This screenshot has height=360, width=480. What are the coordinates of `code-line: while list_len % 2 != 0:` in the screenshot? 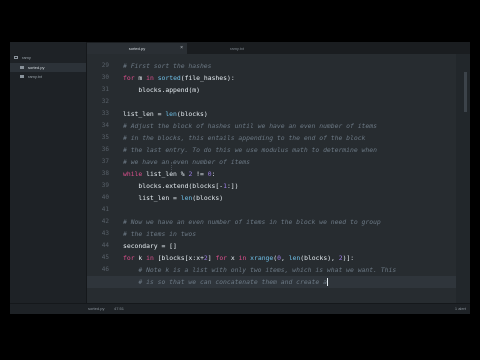 It's located at (169, 174).